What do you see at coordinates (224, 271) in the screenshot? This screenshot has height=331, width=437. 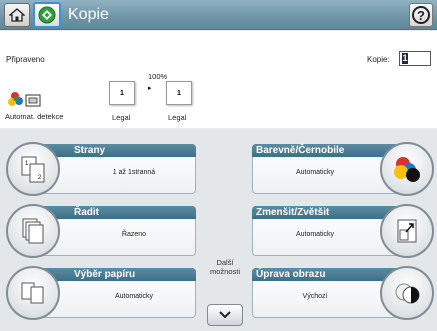 I see `more-options-label-line2: možnosti` at bounding box center [224, 271].